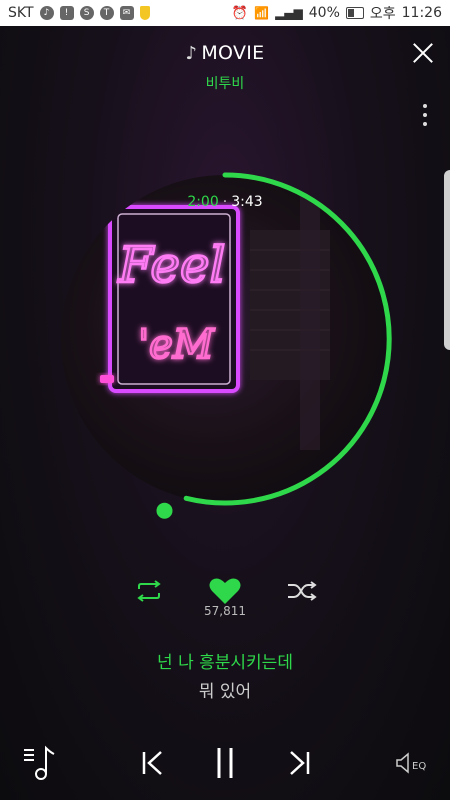 This screenshot has height=800, width=450. Describe the element at coordinates (225, 689) in the screenshot. I see `lyric-next-line: 뭐 있어` at that location.